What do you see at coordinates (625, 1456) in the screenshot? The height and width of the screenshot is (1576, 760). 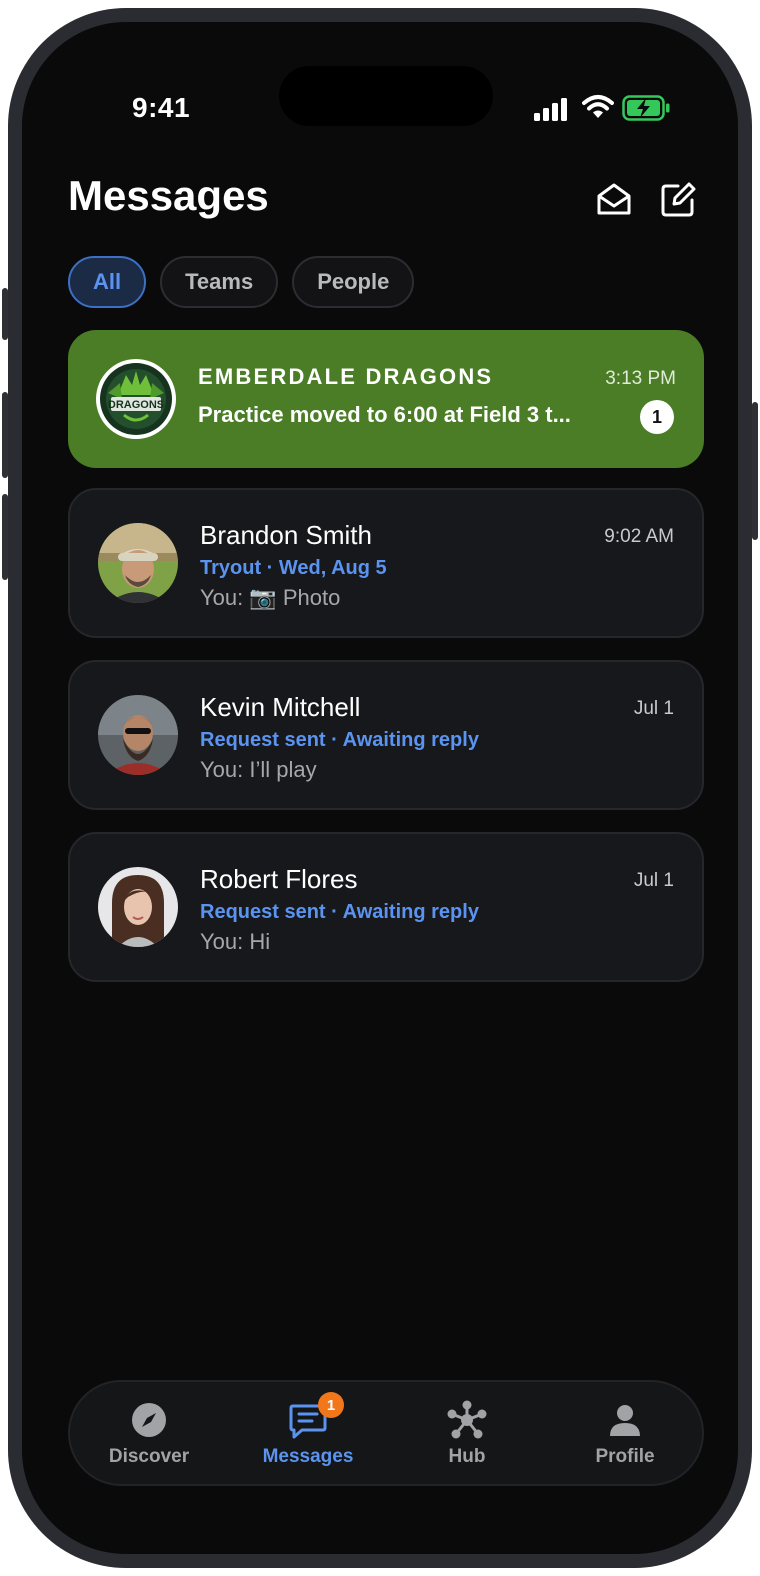 I see `tab-label: Profile` at bounding box center [625, 1456].